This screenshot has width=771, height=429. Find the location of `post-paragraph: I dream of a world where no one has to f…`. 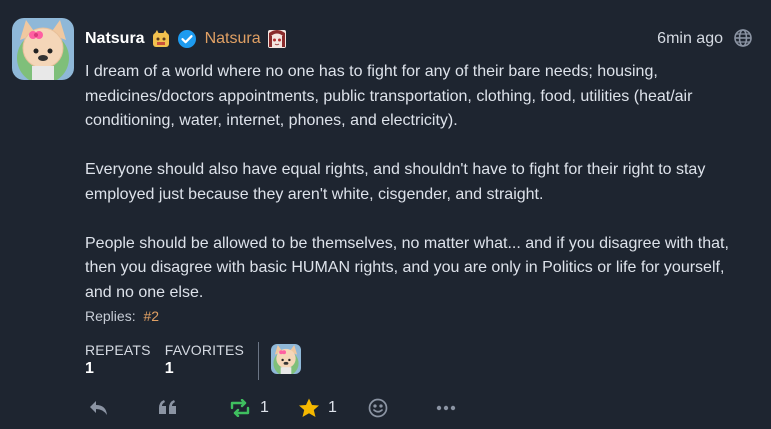

post-paragraph: I dream of a world where no one has to f… is located at coordinates (389, 96).